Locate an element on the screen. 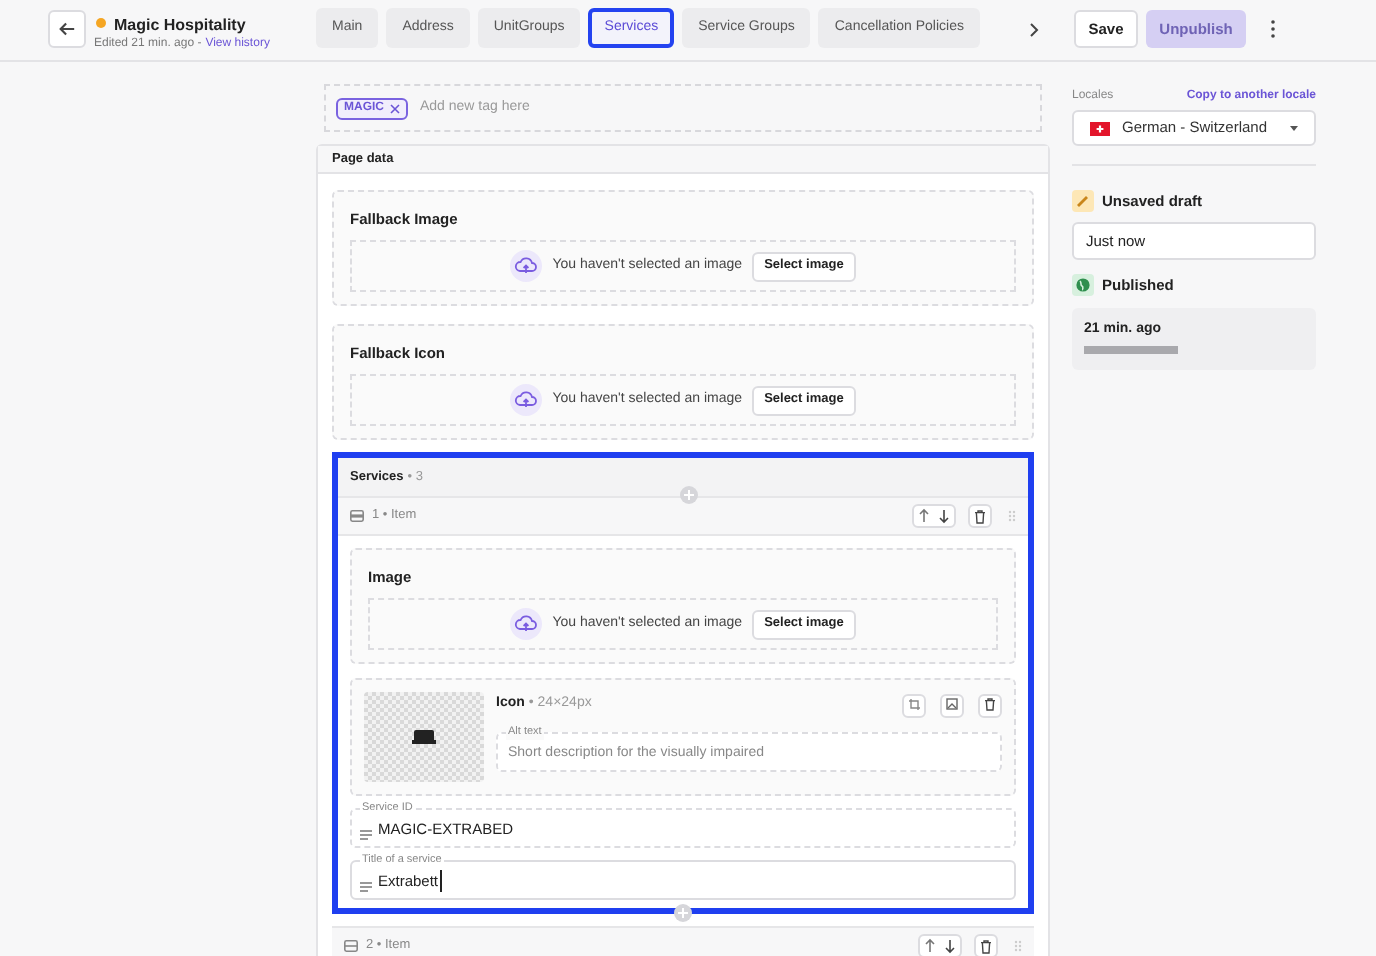 Image resolution: width=1376 pixels, height=956 pixels. page-title: Magic Hospitality is located at coordinates (180, 25).